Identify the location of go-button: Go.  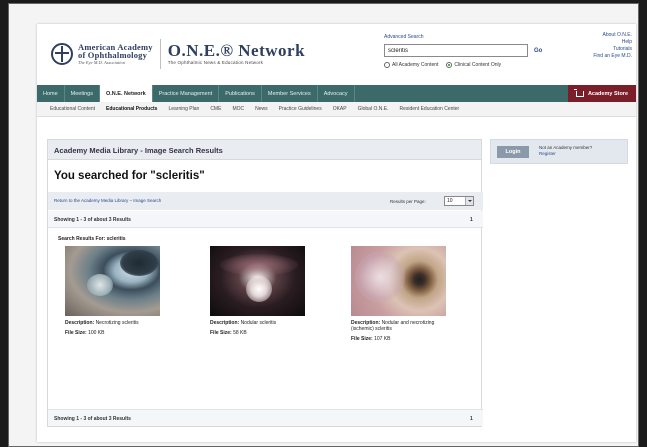
(538, 51).